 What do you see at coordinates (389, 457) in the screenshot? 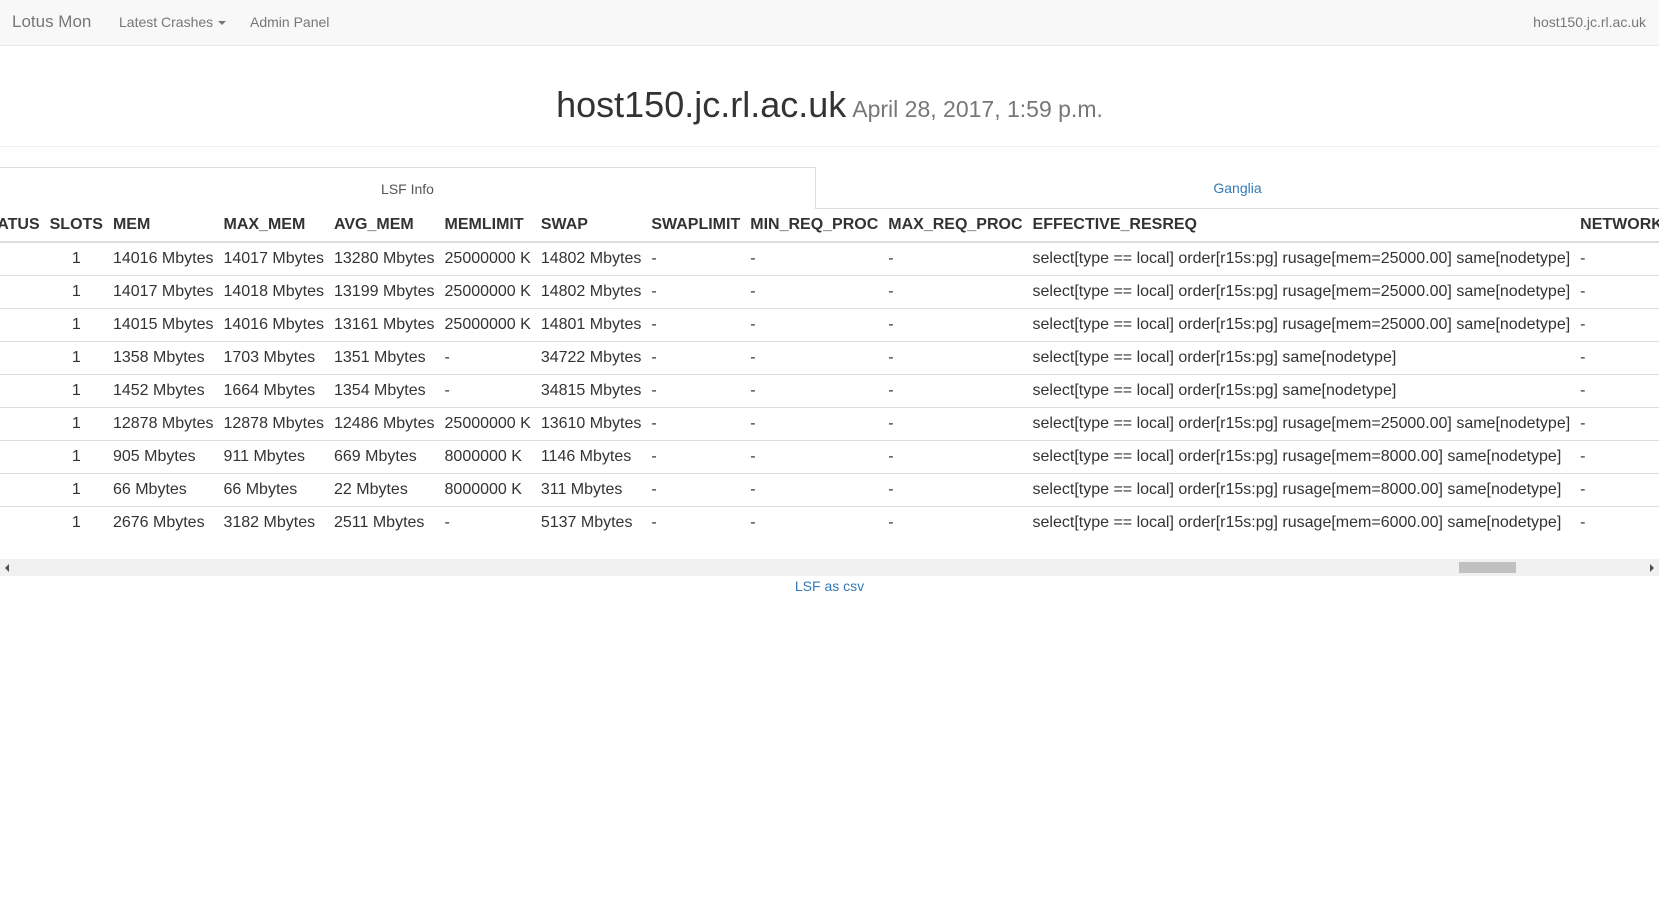
I see `table-cell-avg-mem: 669 Mbytes` at bounding box center [389, 457].